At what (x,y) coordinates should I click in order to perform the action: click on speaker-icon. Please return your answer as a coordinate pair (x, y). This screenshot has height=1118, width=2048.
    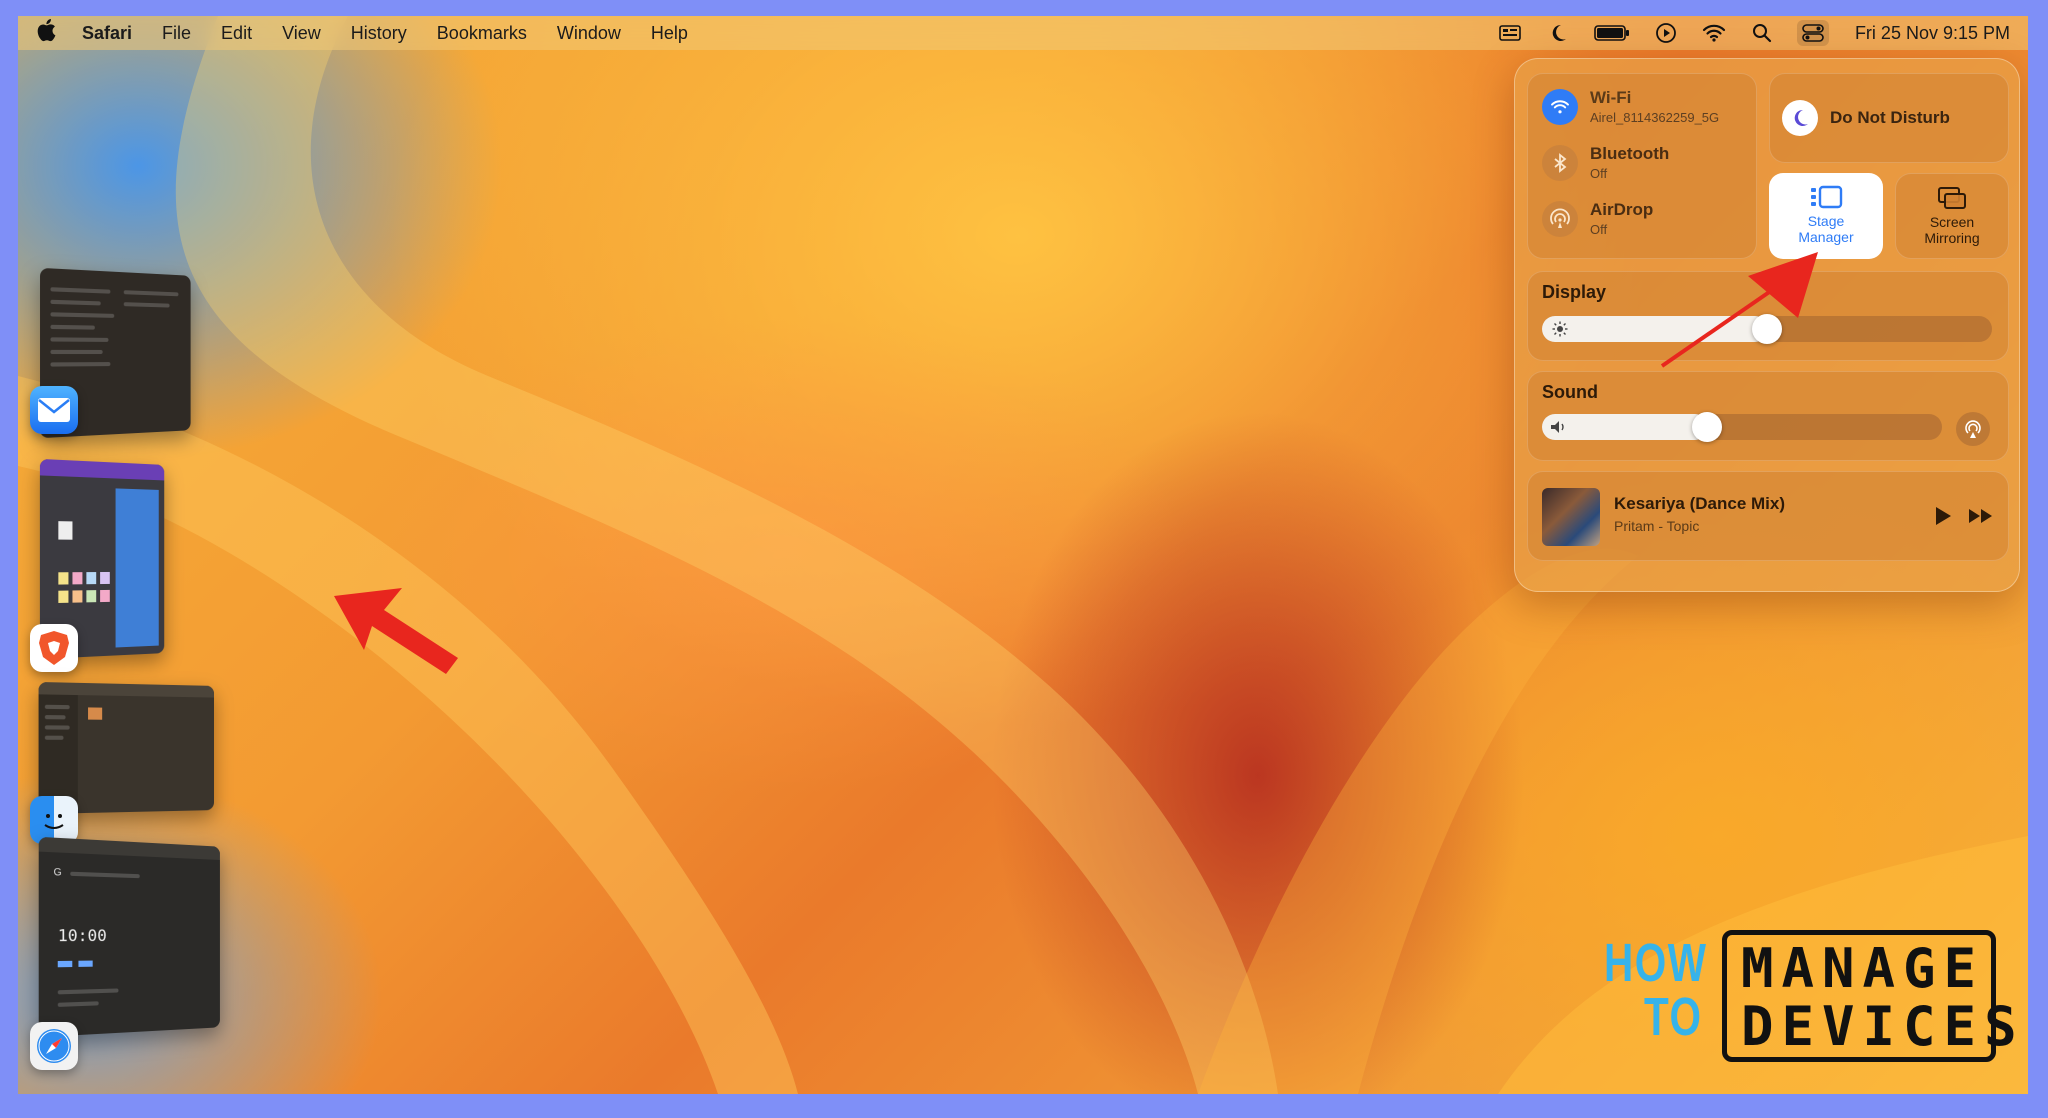
    Looking at the image, I should click on (1559, 429).